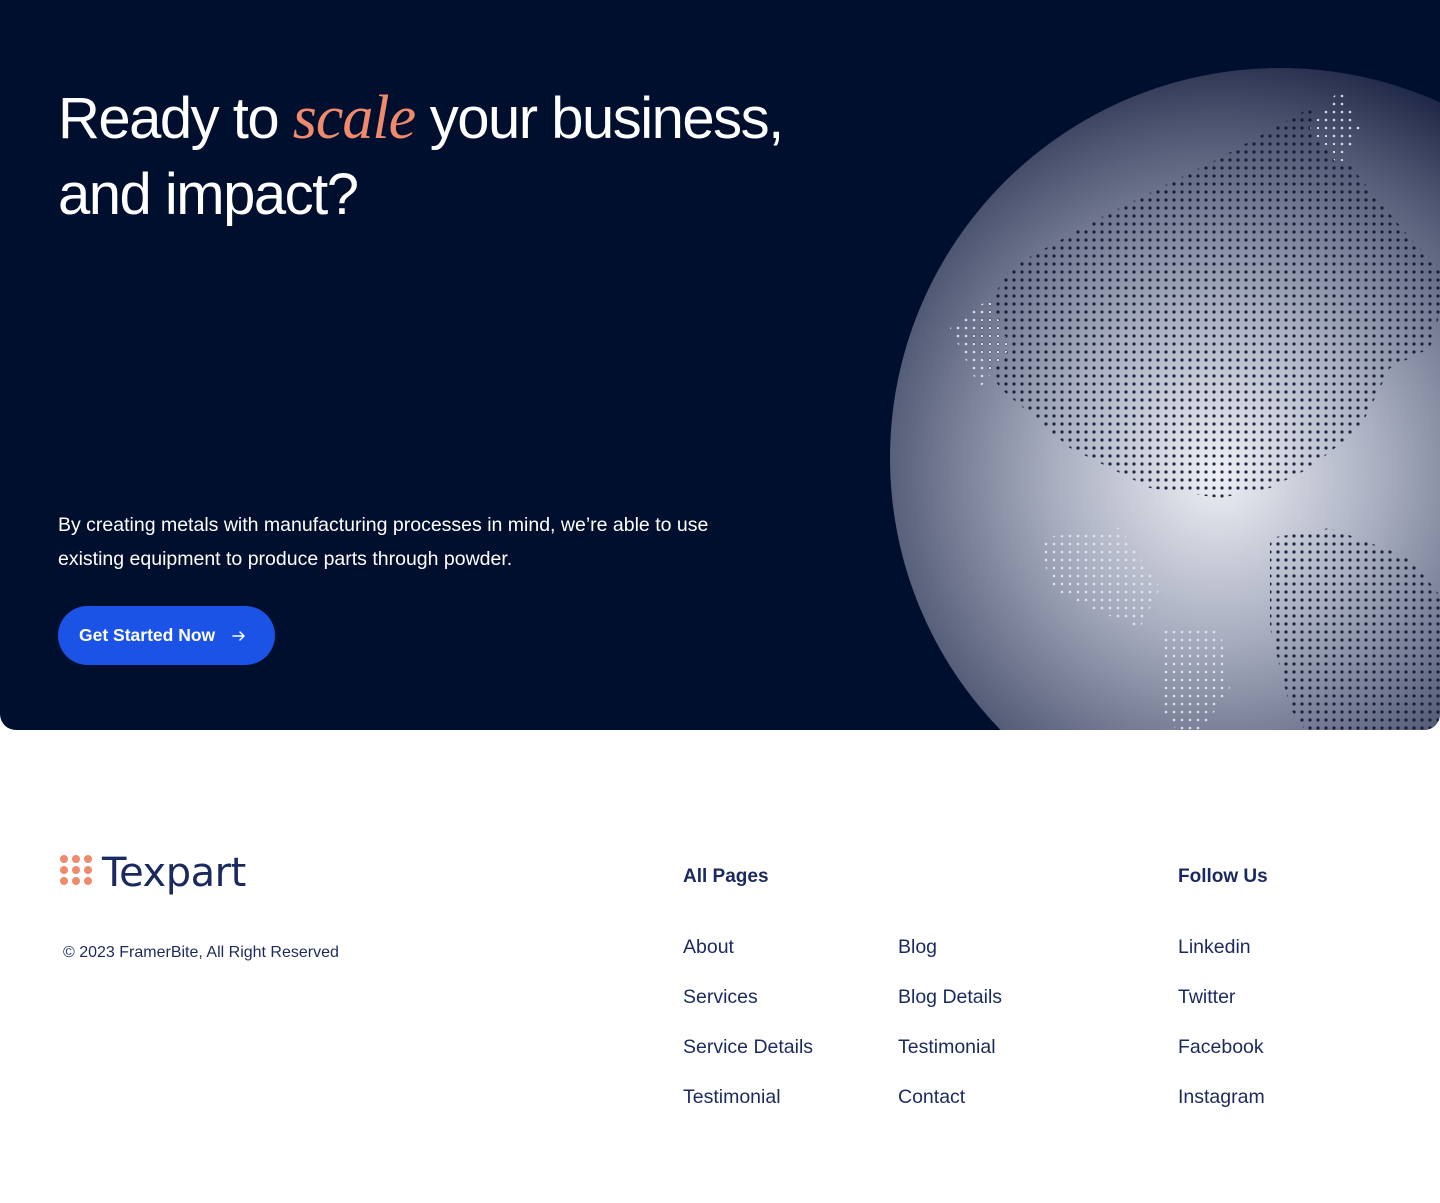  I want to click on footer-link-blog: Blog, so click(950, 960).